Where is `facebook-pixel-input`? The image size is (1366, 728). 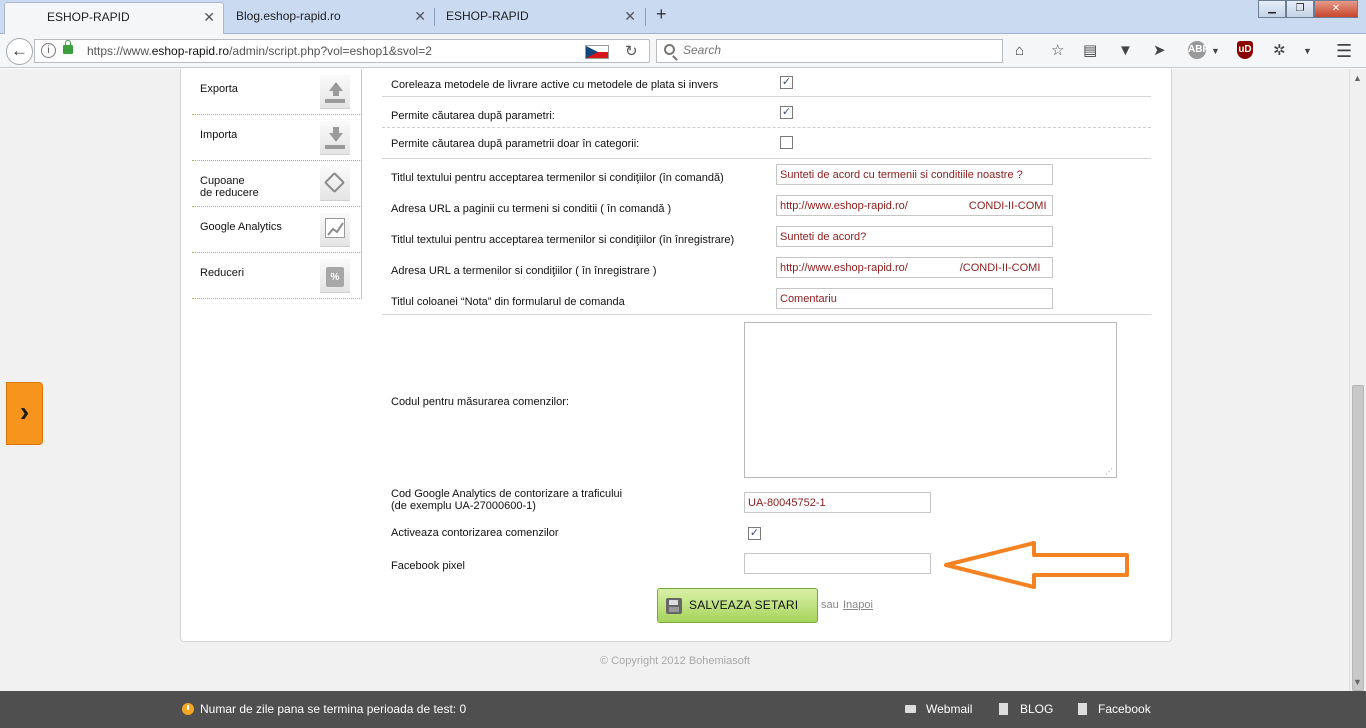
facebook-pixel-input is located at coordinates (837, 563).